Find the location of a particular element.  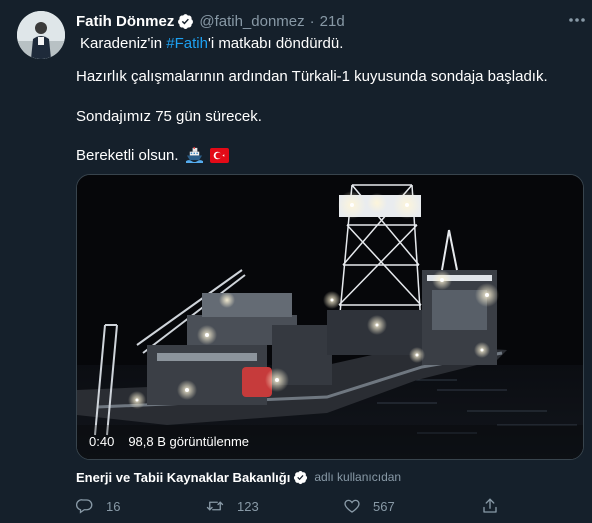

video-view-count: 98,8 B görüntülenme is located at coordinates (189, 441).